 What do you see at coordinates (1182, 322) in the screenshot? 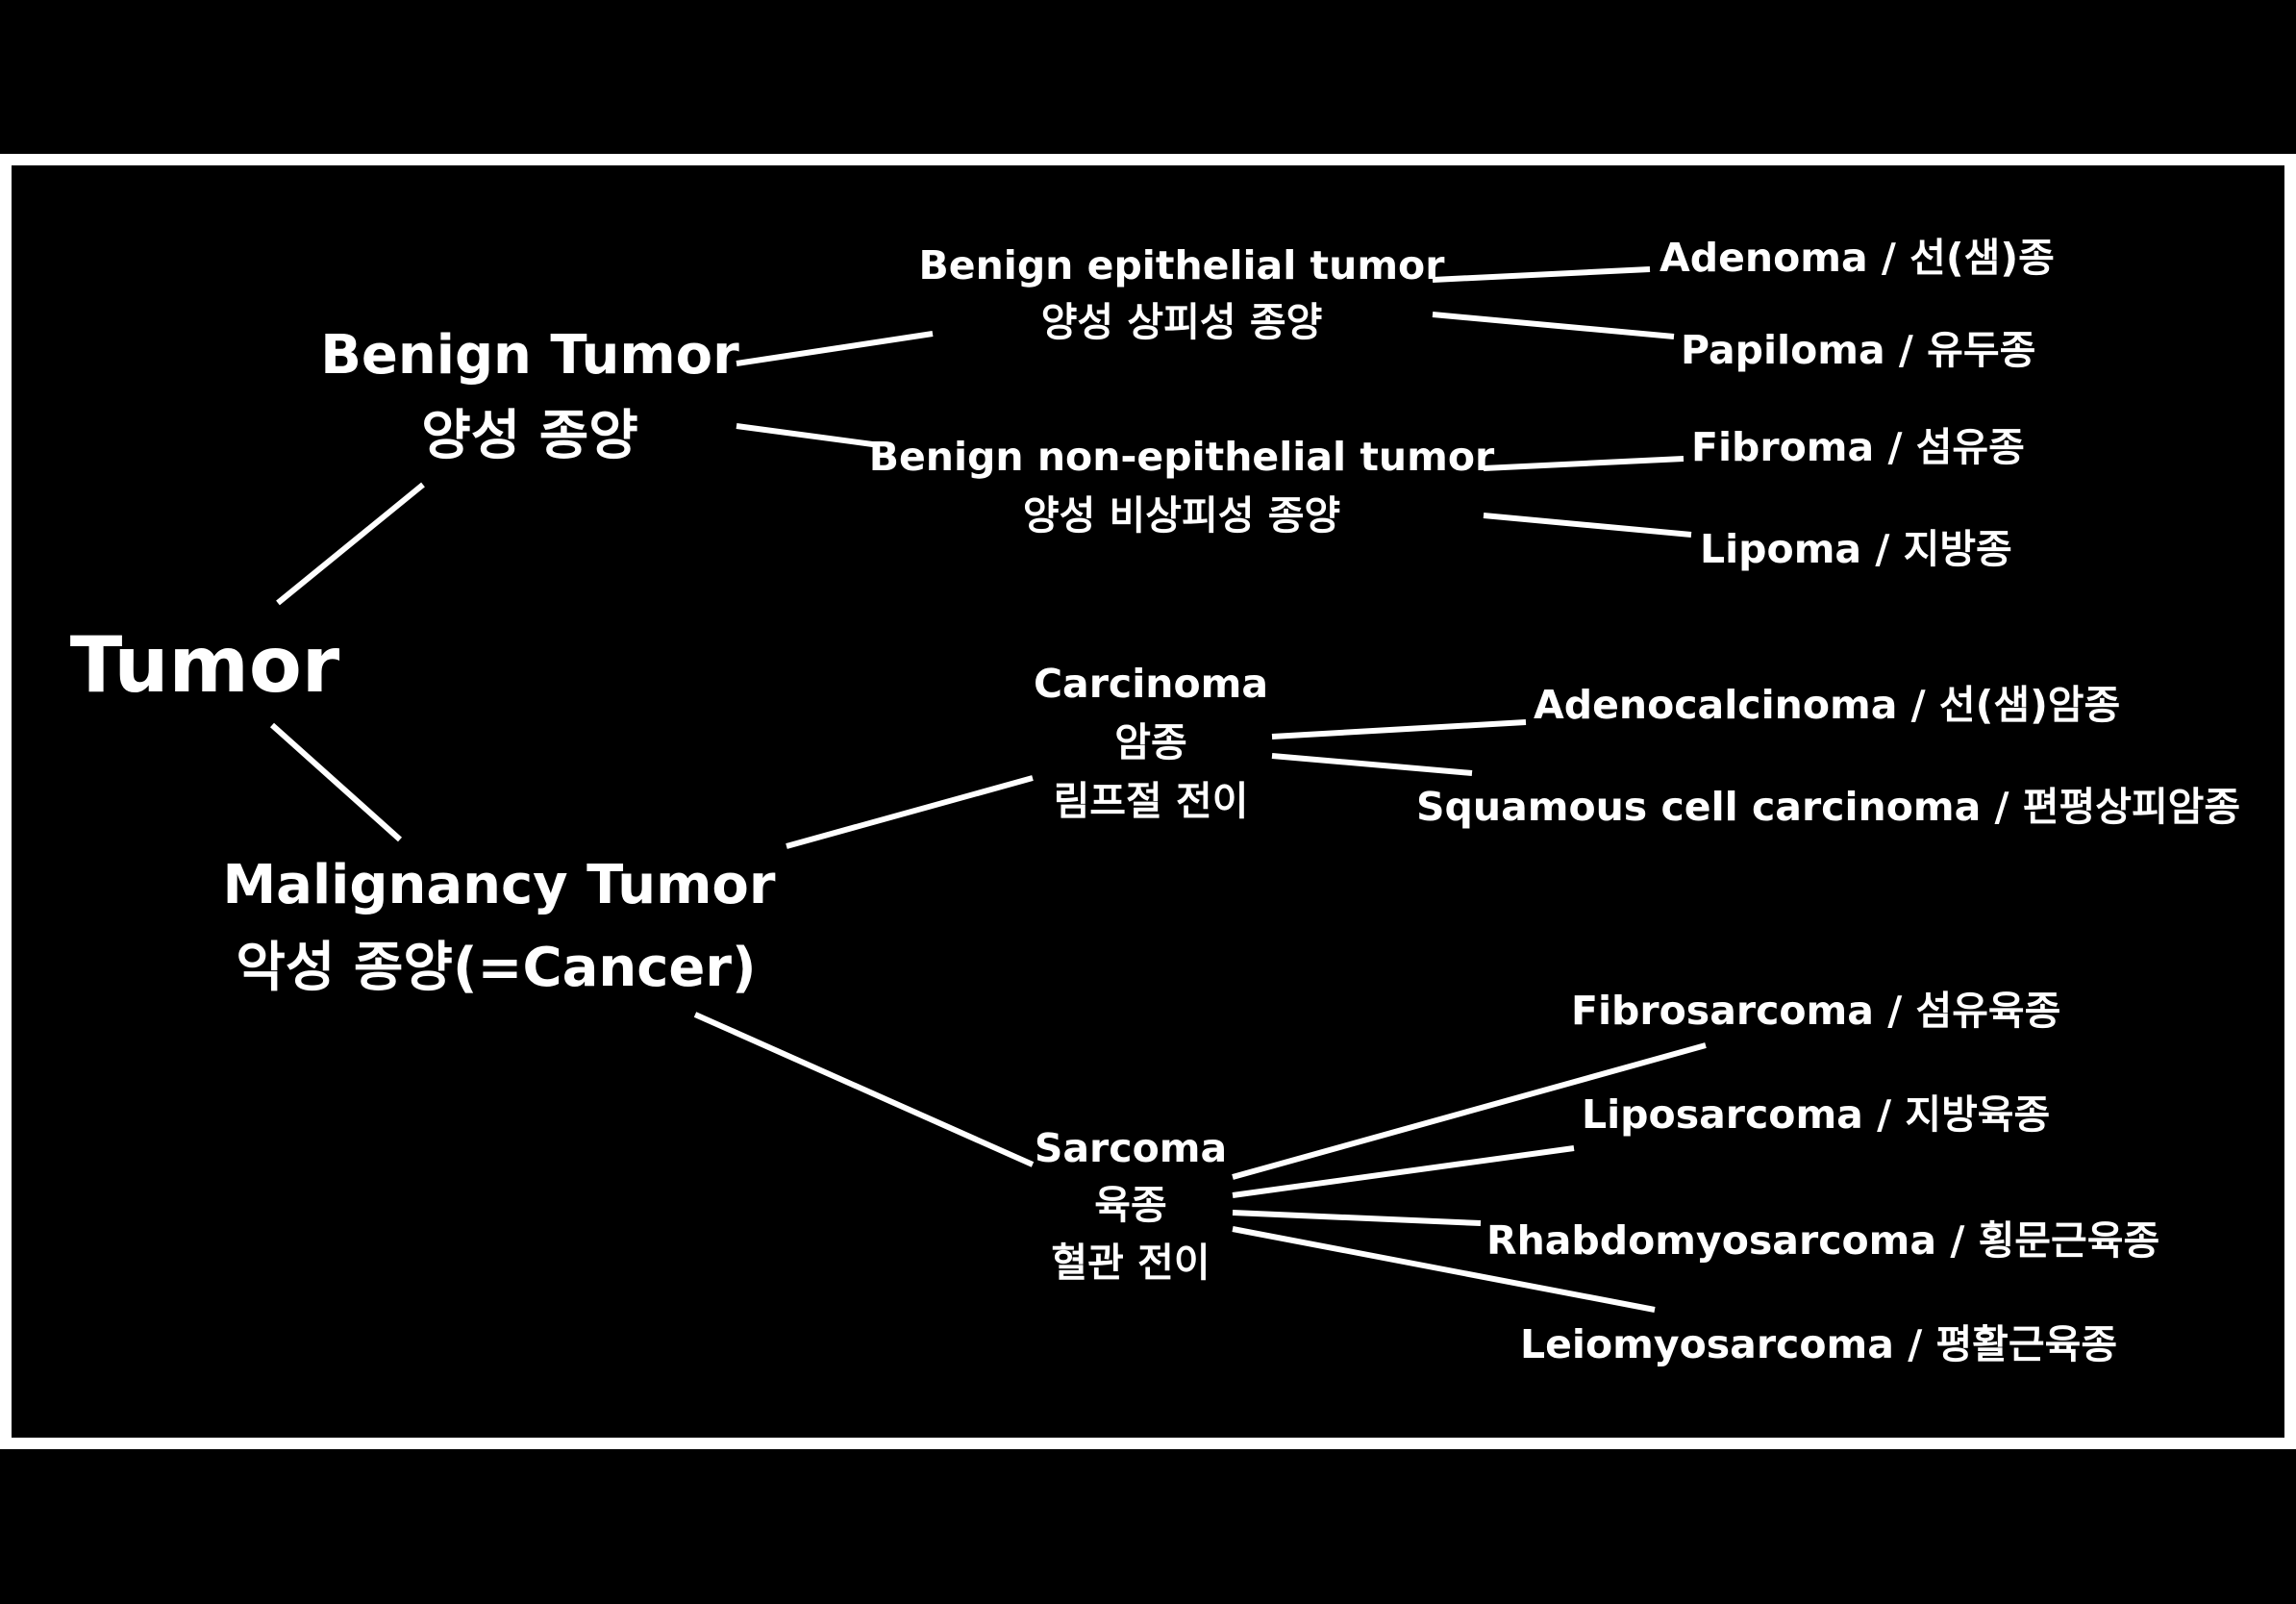
I see `epithelial-label-ko: 양성 상피성 종양` at bounding box center [1182, 322].